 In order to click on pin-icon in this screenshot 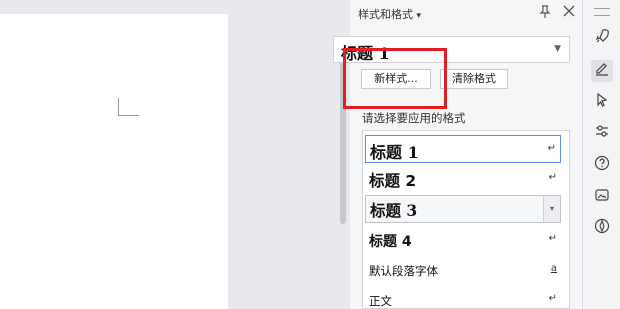, I will do `click(545, 12)`.